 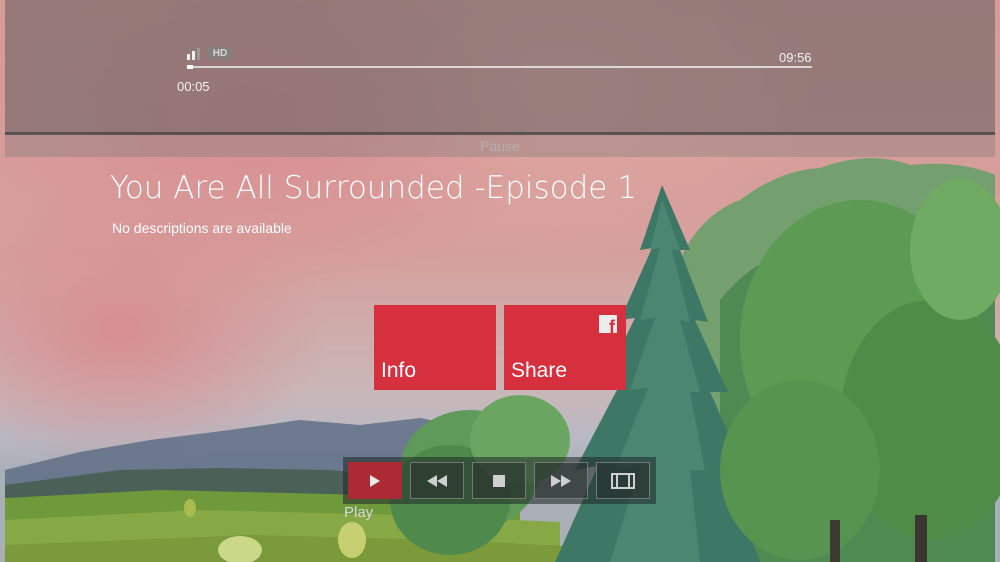 What do you see at coordinates (373, 188) in the screenshot?
I see `episode-title: You Are All Surrounded -Episode 1` at bounding box center [373, 188].